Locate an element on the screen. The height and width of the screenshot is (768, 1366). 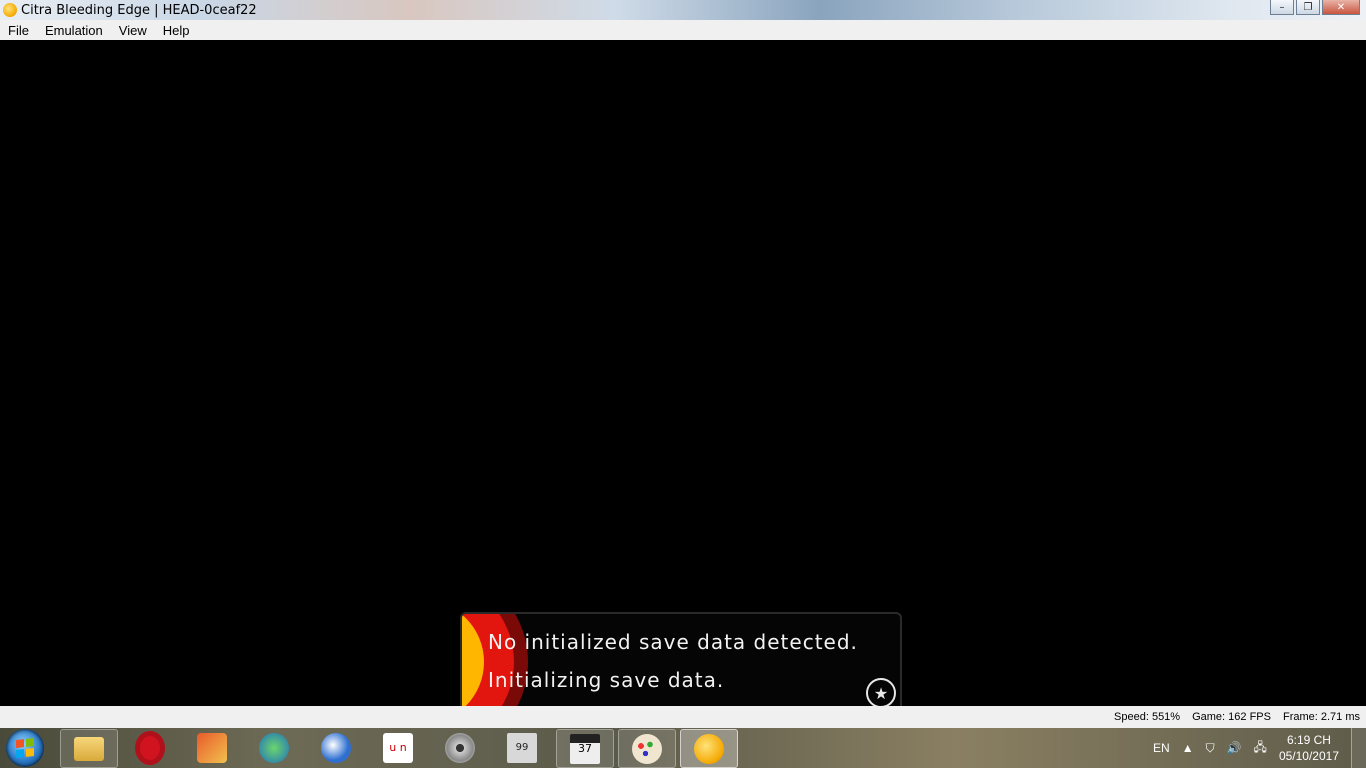
unikey-icon: u n is located at coordinates (398, 747).